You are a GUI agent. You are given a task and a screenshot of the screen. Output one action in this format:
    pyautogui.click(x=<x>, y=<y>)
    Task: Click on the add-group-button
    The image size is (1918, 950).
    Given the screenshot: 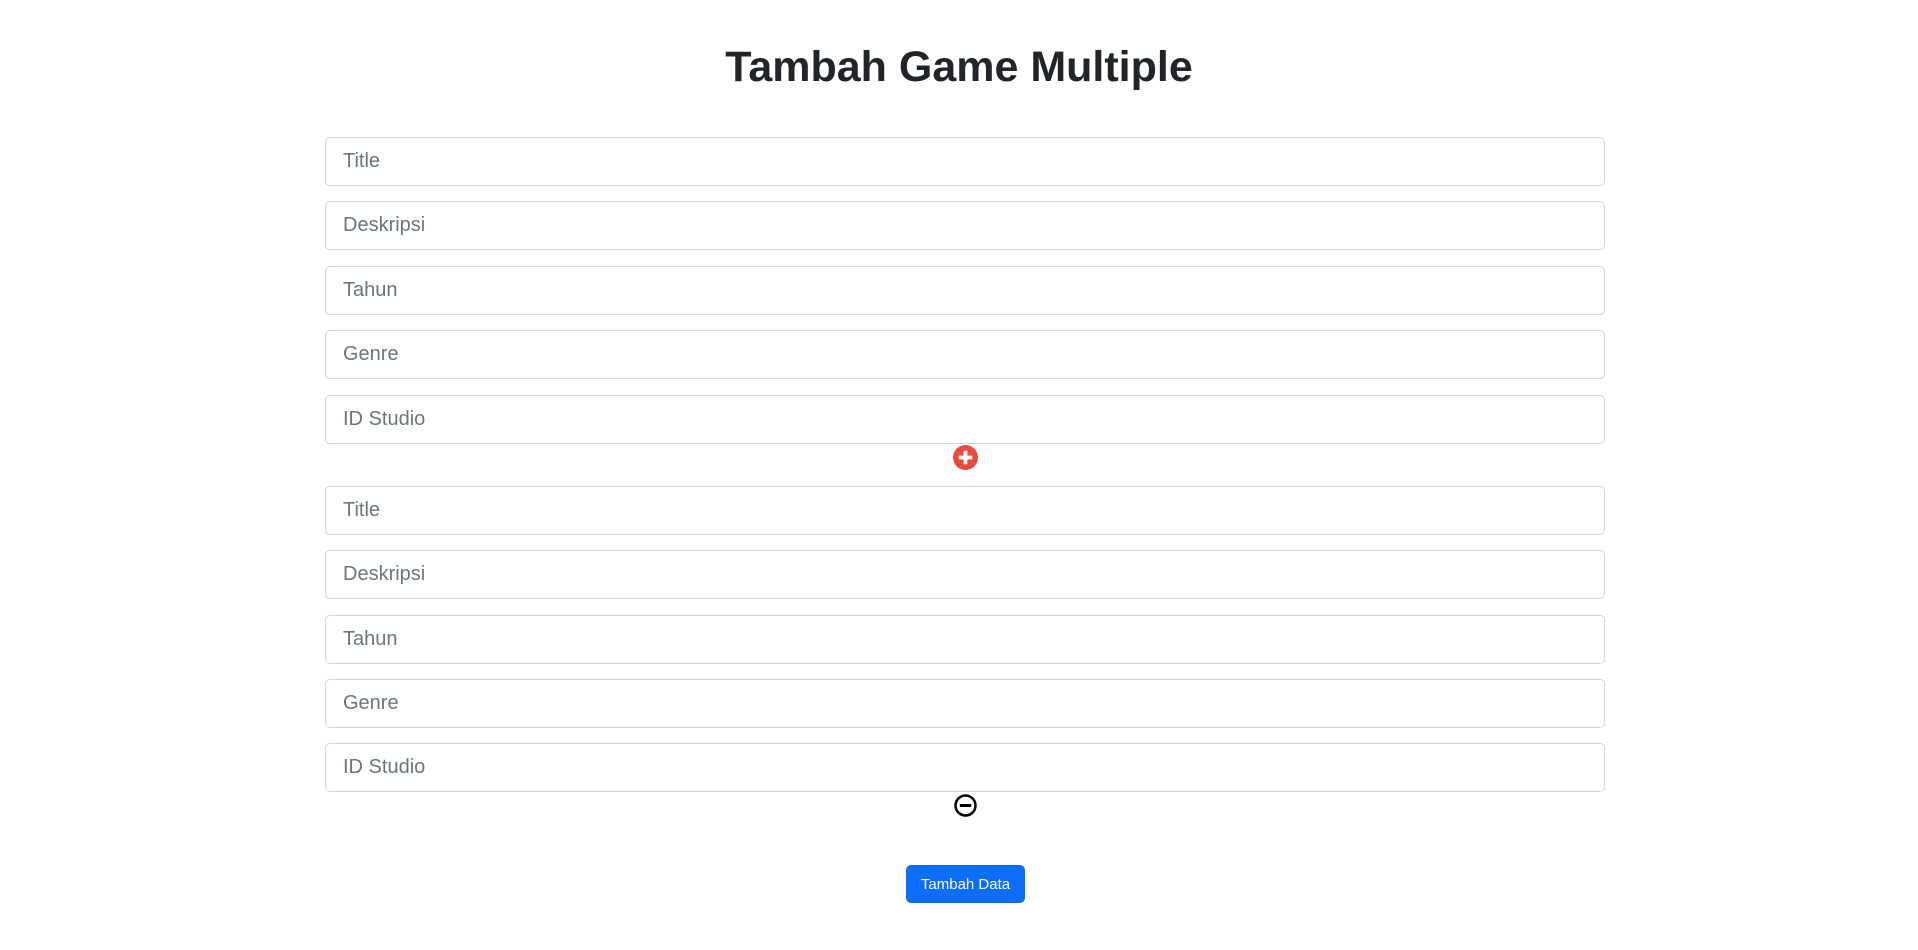 What is the action you would take?
    pyautogui.click(x=965, y=457)
    